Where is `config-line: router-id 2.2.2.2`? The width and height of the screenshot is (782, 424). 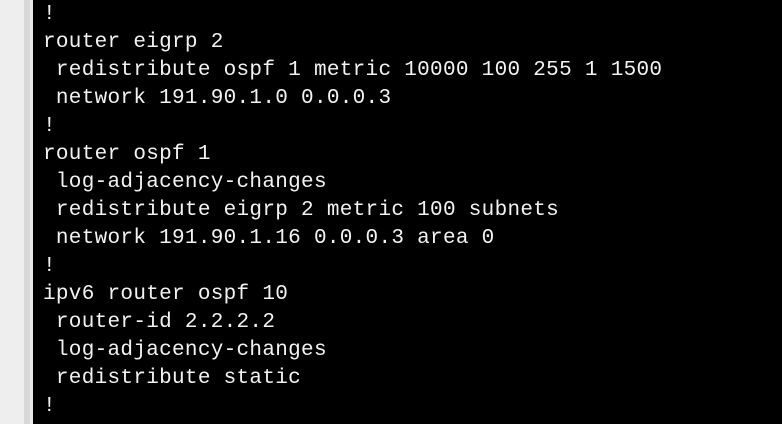 config-line: router-id 2.2.2.2 is located at coordinates (407, 323).